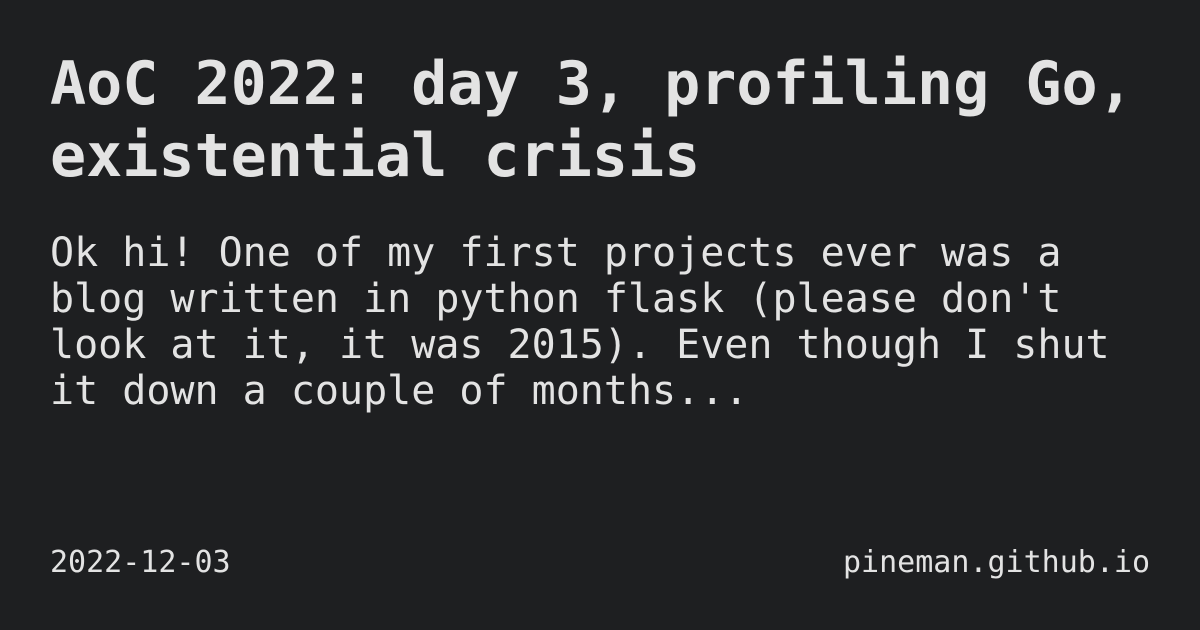 This screenshot has width=1200, height=630. What do you see at coordinates (600, 563) in the screenshot?
I see `footer: 2022-12-03 pineman.github.io` at bounding box center [600, 563].